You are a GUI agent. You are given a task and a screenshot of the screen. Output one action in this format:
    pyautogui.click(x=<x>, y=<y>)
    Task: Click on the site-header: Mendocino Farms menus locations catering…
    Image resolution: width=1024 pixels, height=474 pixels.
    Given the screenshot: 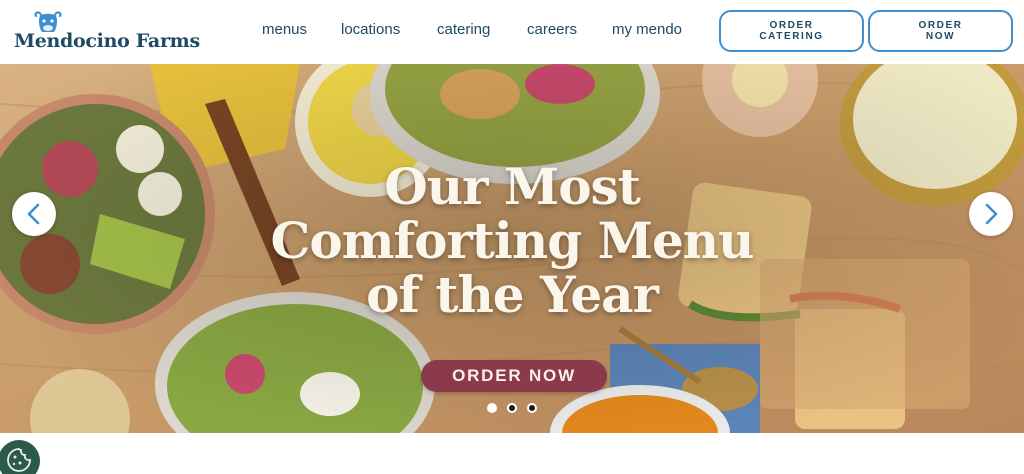 What is the action you would take?
    pyautogui.click(x=512, y=32)
    